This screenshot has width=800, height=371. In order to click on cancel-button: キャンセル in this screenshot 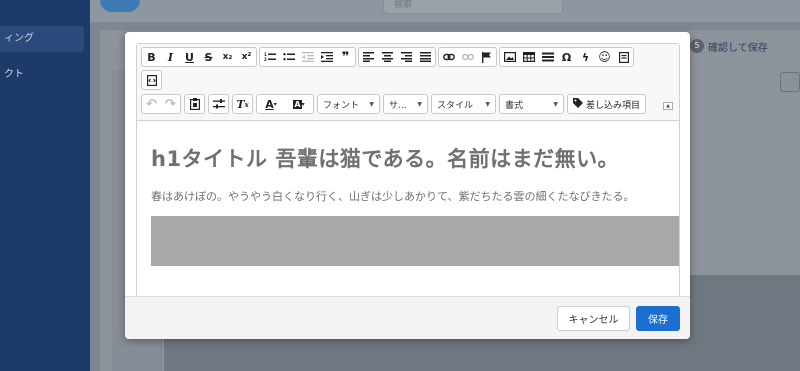, I will do `click(593, 318)`.